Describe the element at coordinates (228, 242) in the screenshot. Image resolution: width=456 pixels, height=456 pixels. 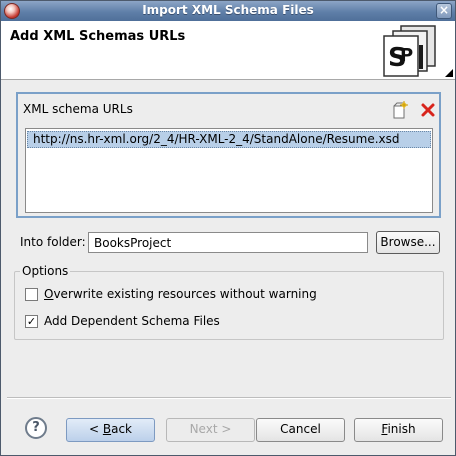
I see `folder-input` at that location.